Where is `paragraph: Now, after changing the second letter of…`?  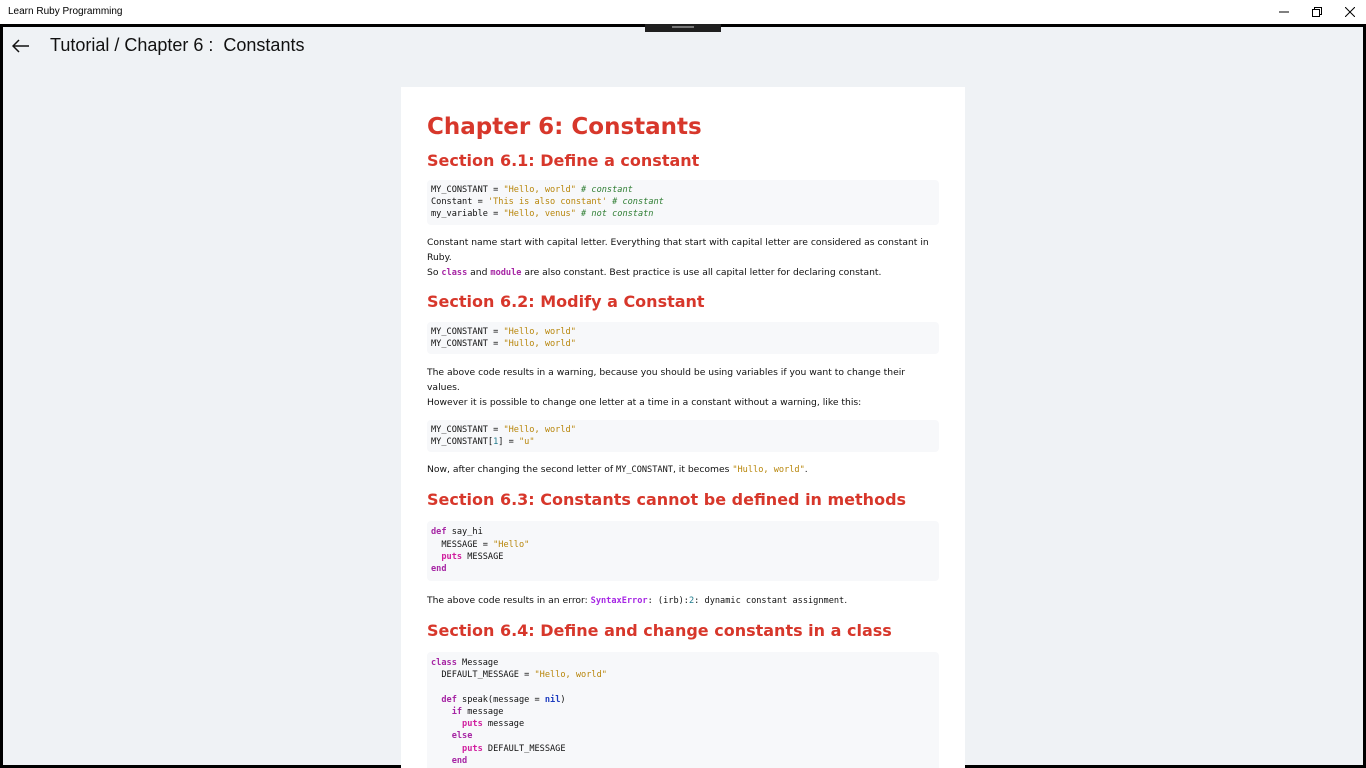 paragraph: Now, after changing the second letter of… is located at coordinates (617, 470).